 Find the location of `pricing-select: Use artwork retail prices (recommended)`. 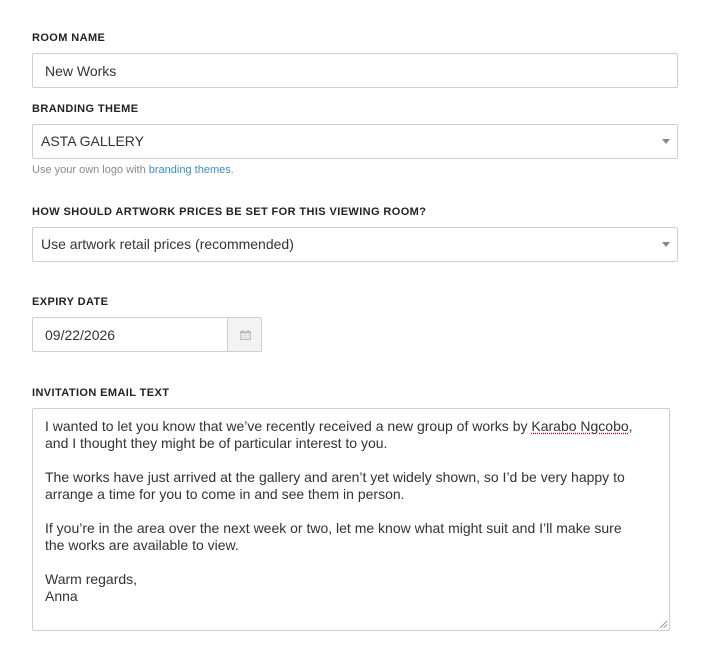

pricing-select: Use artwork retail prices (recommended) is located at coordinates (355, 244).